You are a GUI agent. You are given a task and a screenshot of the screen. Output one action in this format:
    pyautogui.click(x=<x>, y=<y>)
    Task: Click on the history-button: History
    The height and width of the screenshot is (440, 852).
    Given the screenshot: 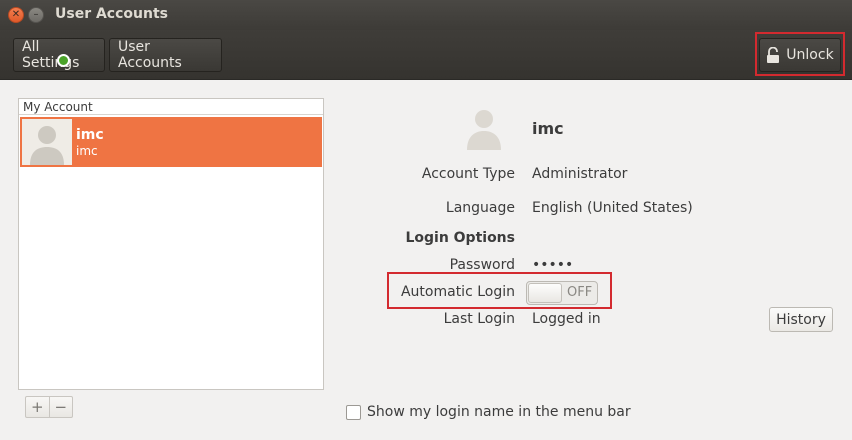 What is the action you would take?
    pyautogui.click(x=801, y=319)
    